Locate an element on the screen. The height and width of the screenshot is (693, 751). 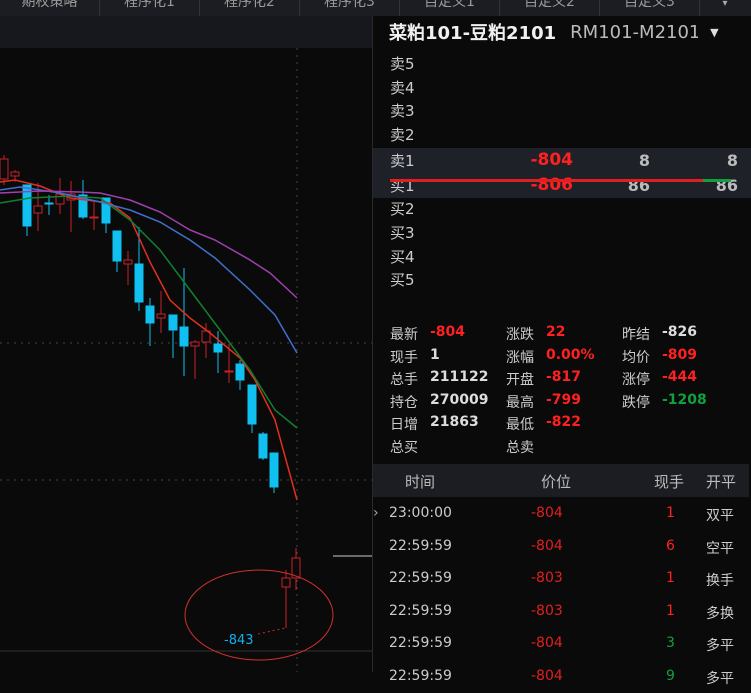
level-label: 卖5 is located at coordinates (402, 64).